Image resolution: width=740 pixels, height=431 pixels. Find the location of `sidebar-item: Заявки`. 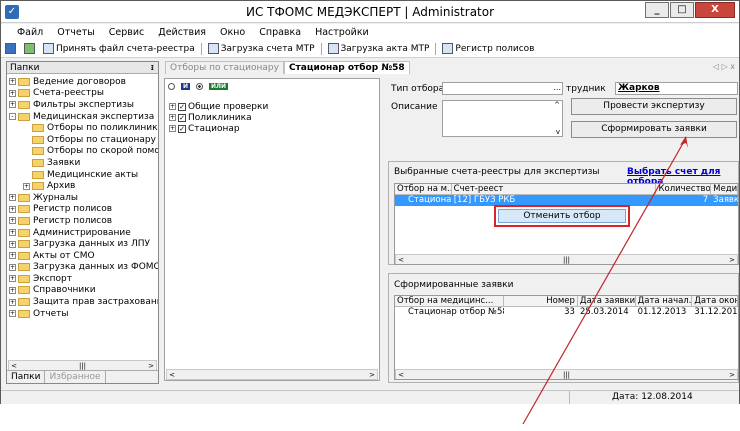

sidebar-item: Заявки is located at coordinates (83, 163).